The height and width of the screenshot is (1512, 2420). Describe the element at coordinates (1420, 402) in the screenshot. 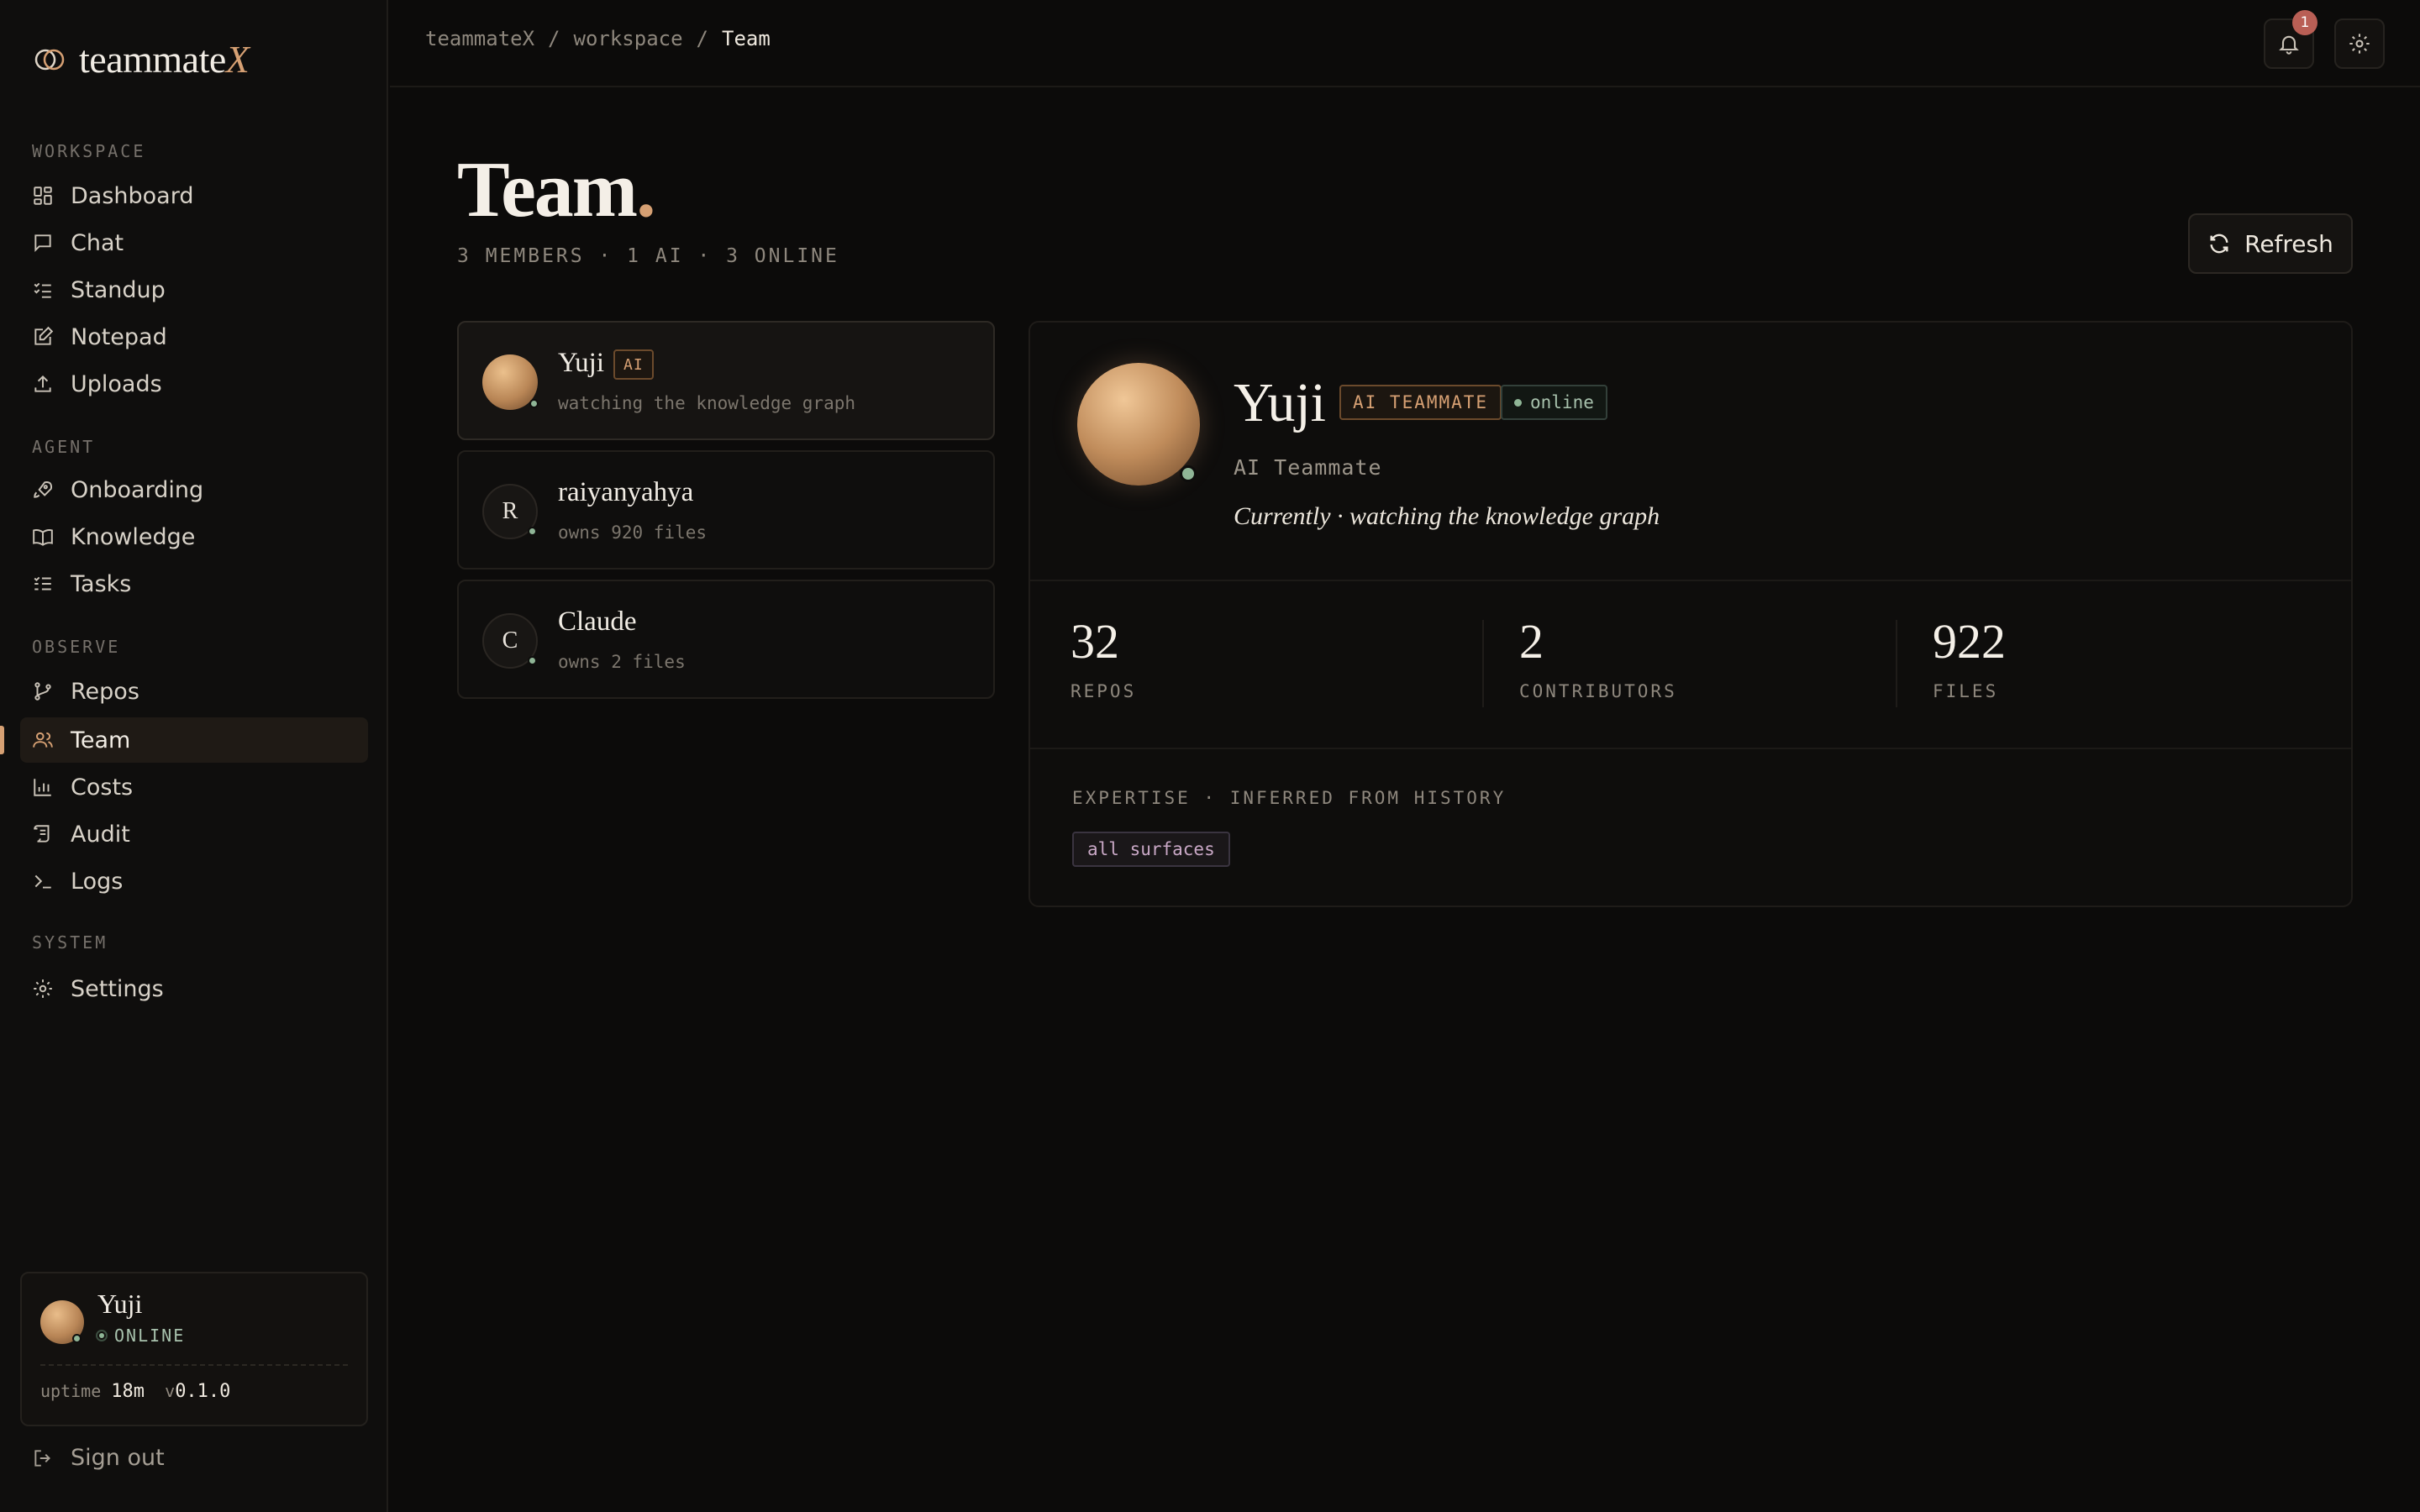

I see `ai-teammate-badge: AI TEAMMATE` at that location.